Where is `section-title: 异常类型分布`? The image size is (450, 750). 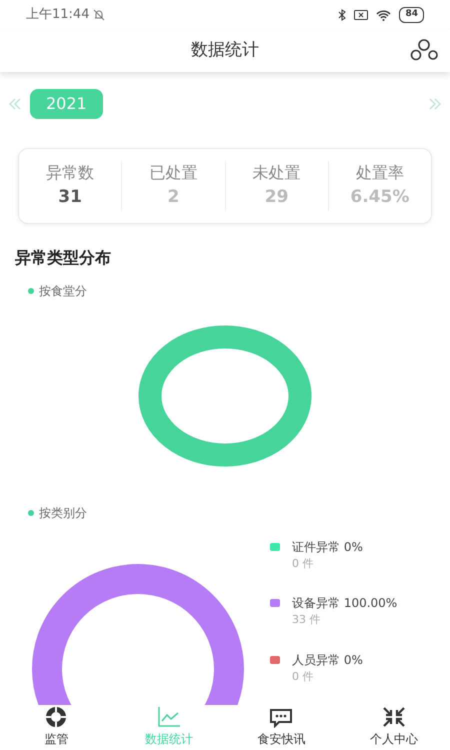
section-title: 异常类型分布 is located at coordinates (63, 257).